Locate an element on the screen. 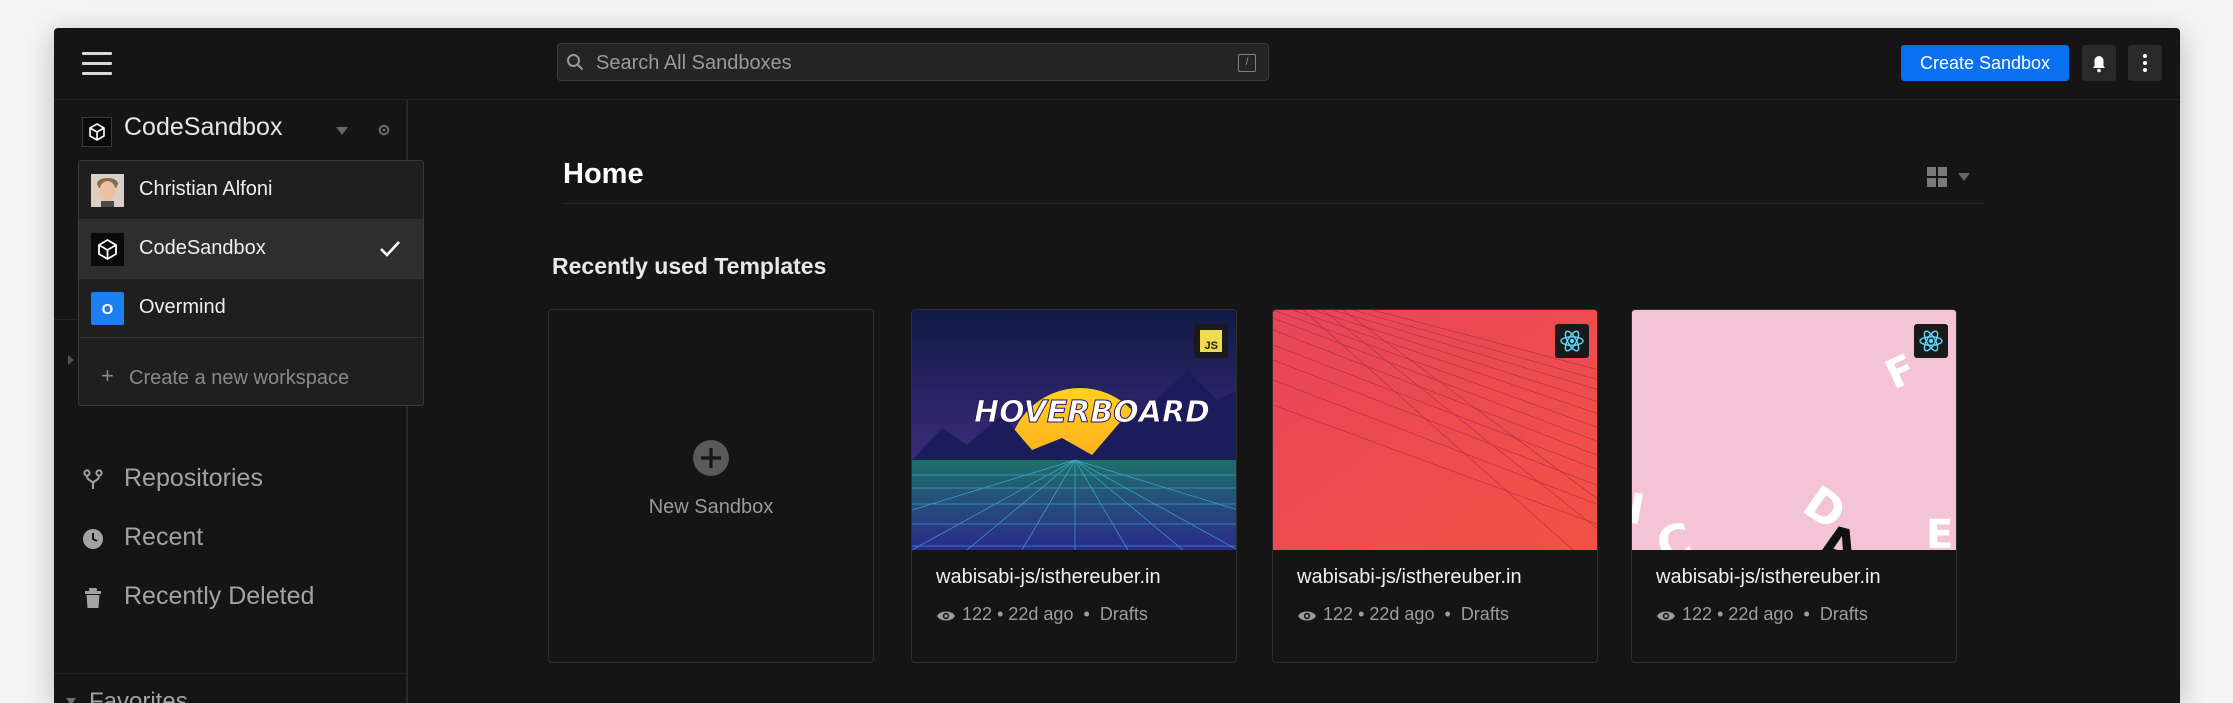 This screenshot has width=2233, height=703. new-sandbox-card: New Sandbox is located at coordinates (711, 486).